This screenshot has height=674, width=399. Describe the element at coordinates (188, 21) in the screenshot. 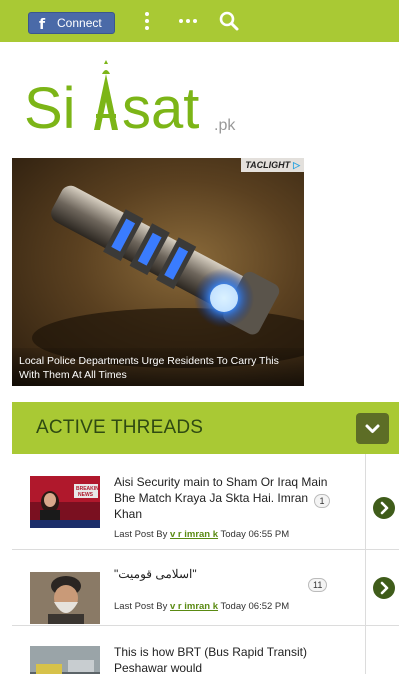

I see `more-icon` at that location.